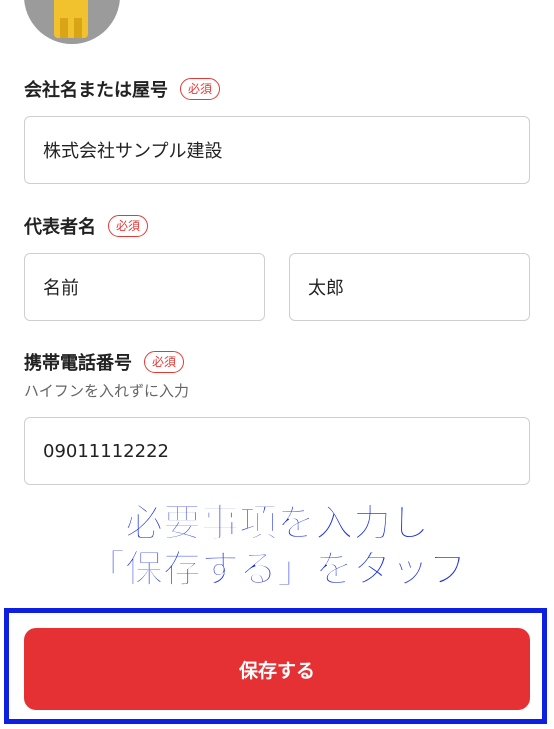 This screenshot has width=554, height=729. Describe the element at coordinates (133, 151) in the screenshot. I see `company-name-value: 株式会社サンプル建設` at that location.